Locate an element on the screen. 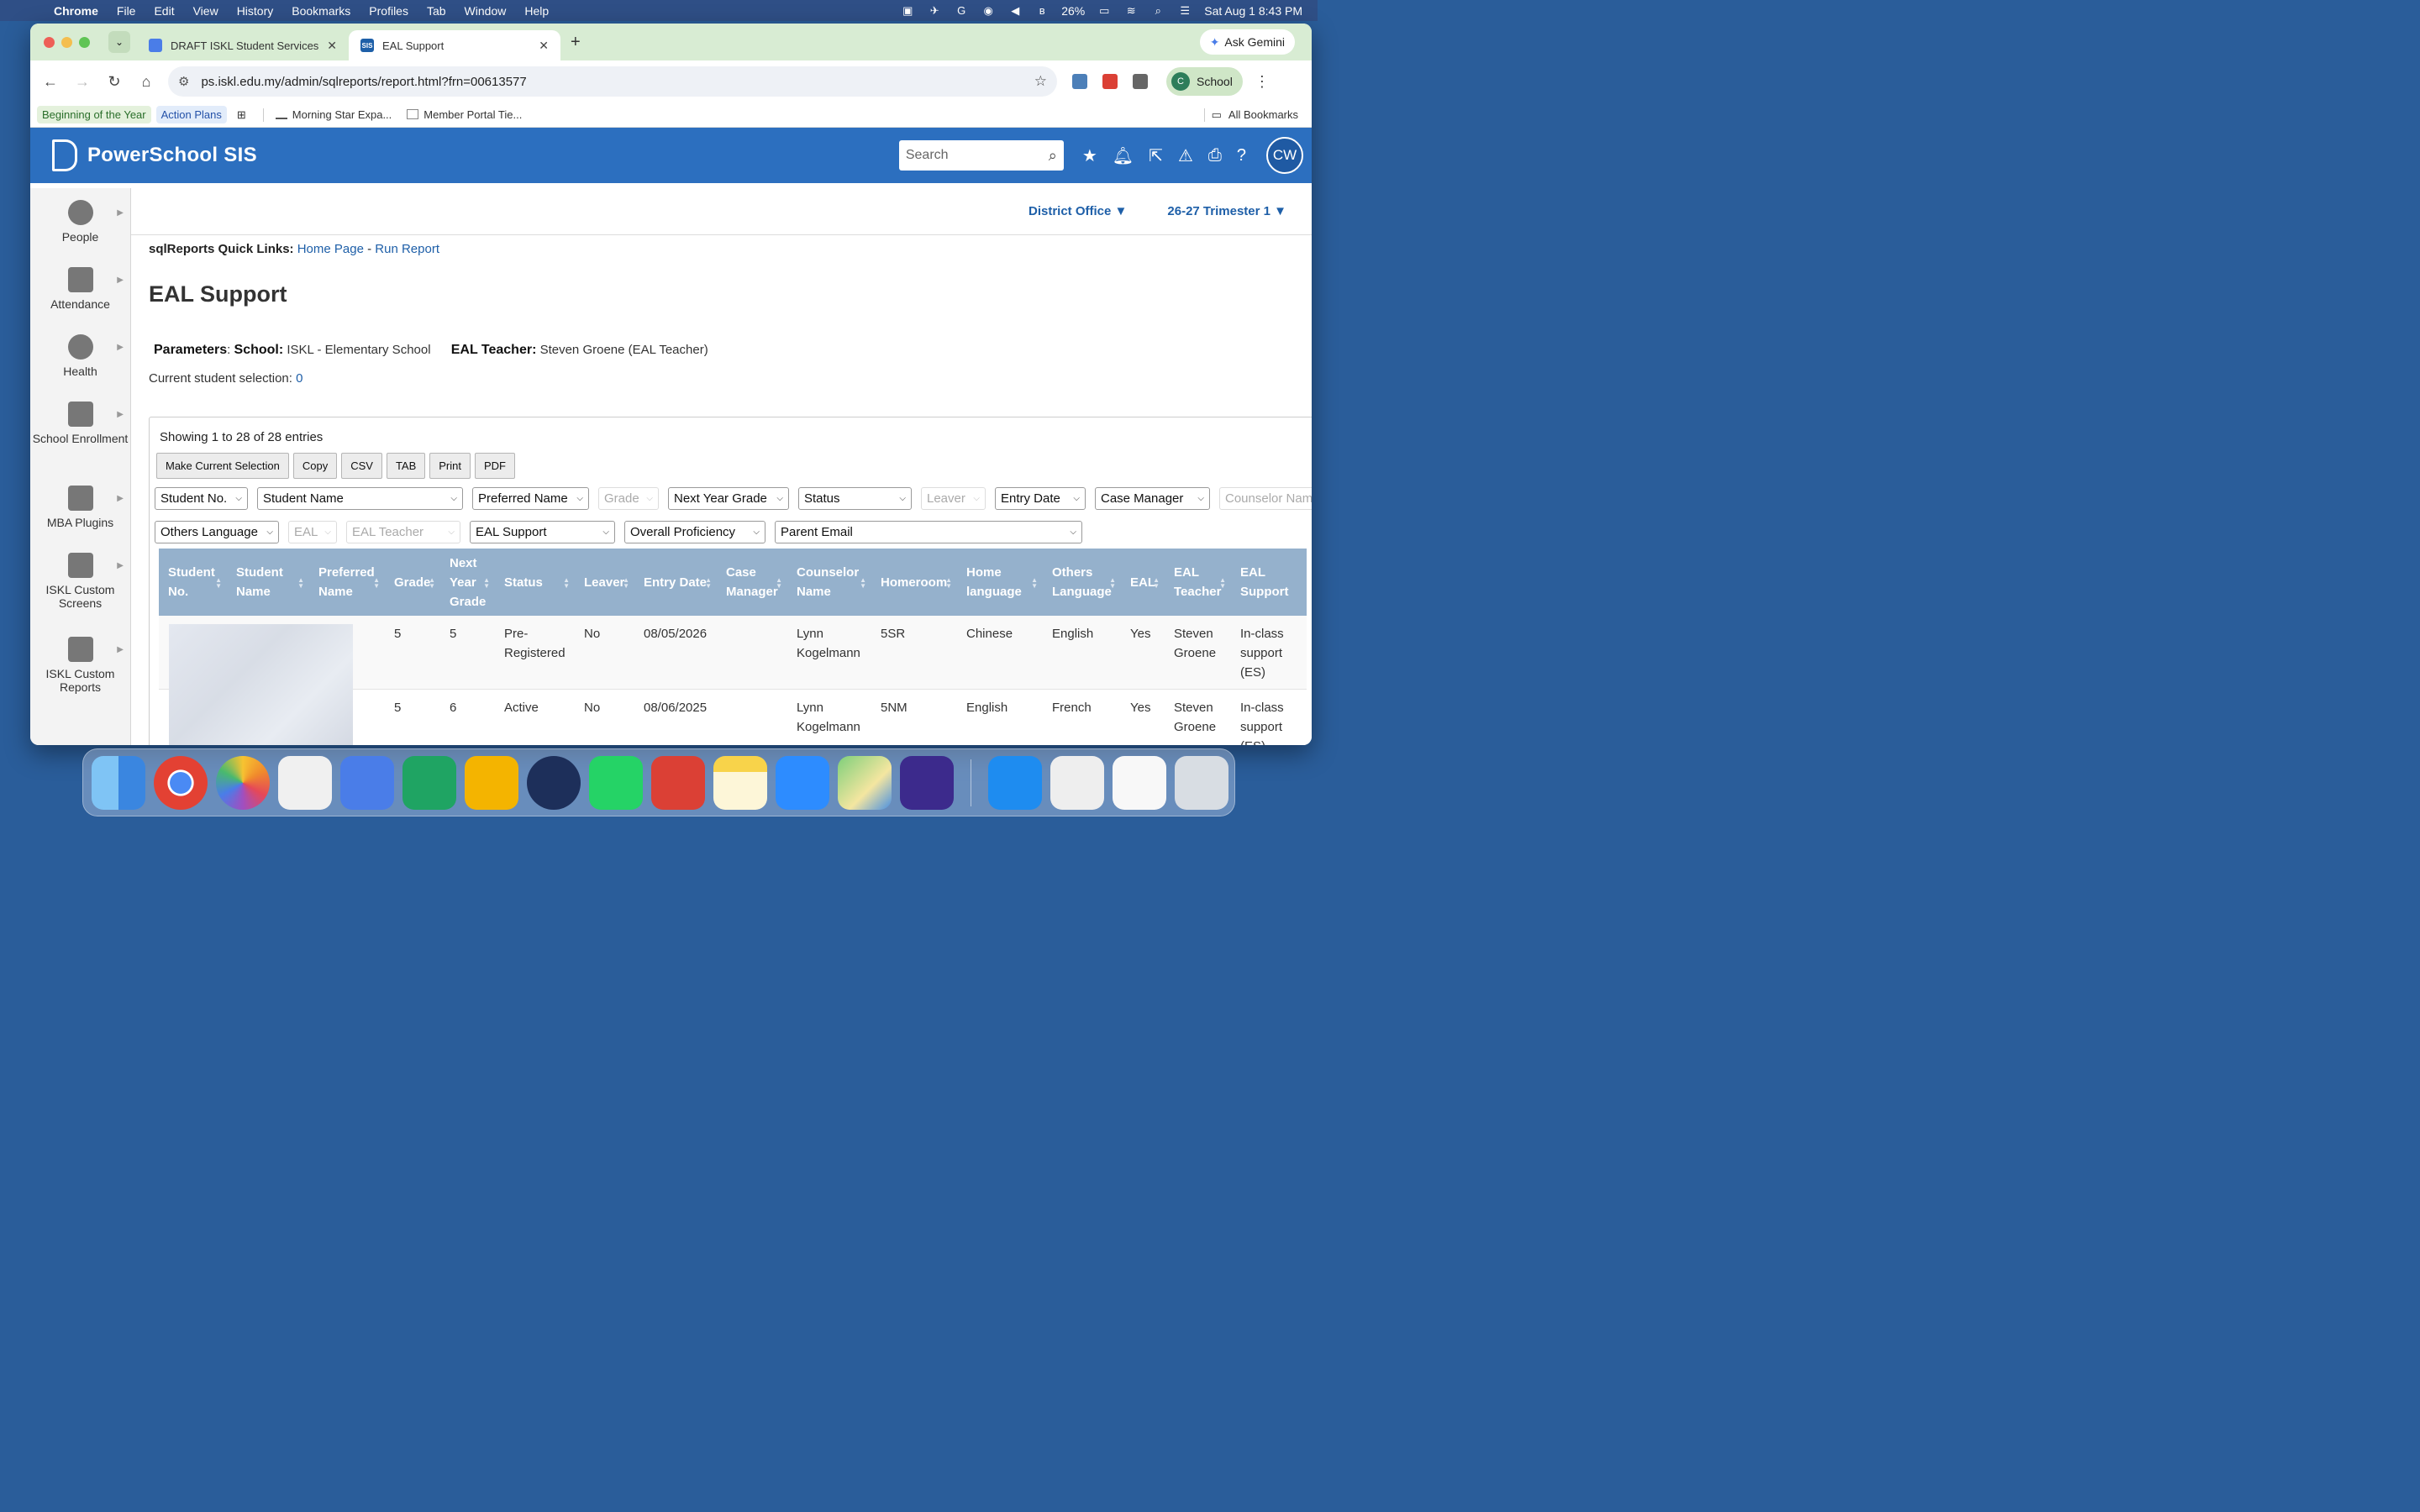  bookmark-action-plans: Action Plans is located at coordinates (191, 114).